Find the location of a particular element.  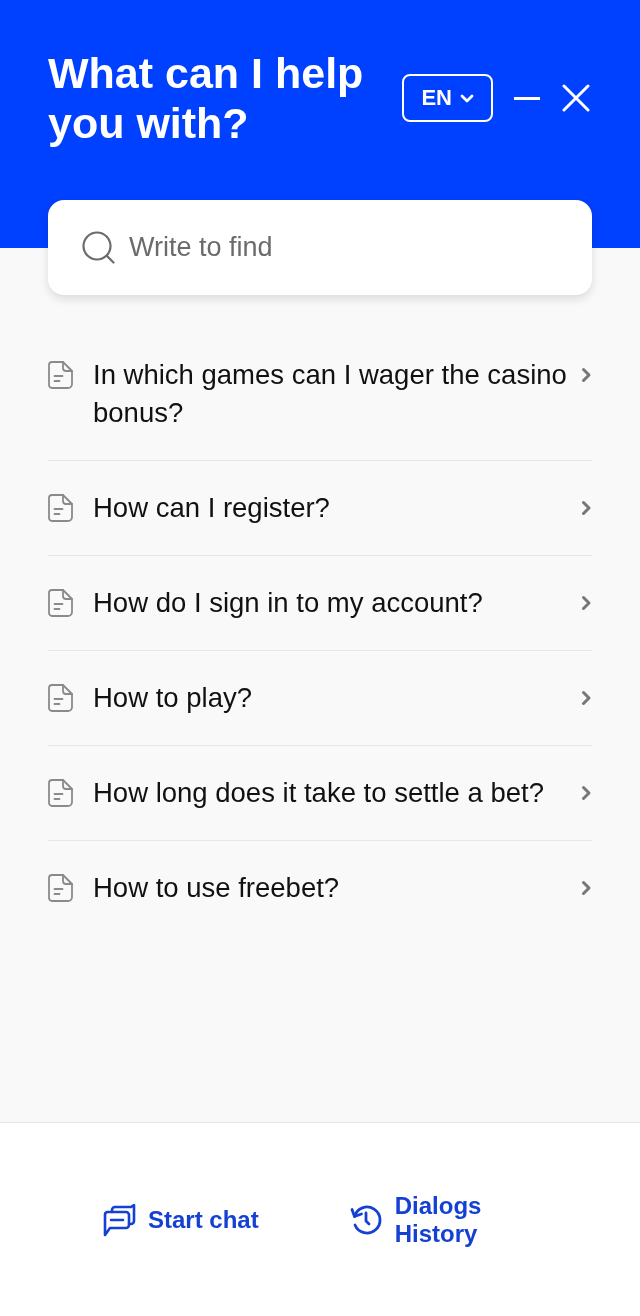

faq-item: In which games can I wager the casino bonus? is located at coordinates (320, 394).